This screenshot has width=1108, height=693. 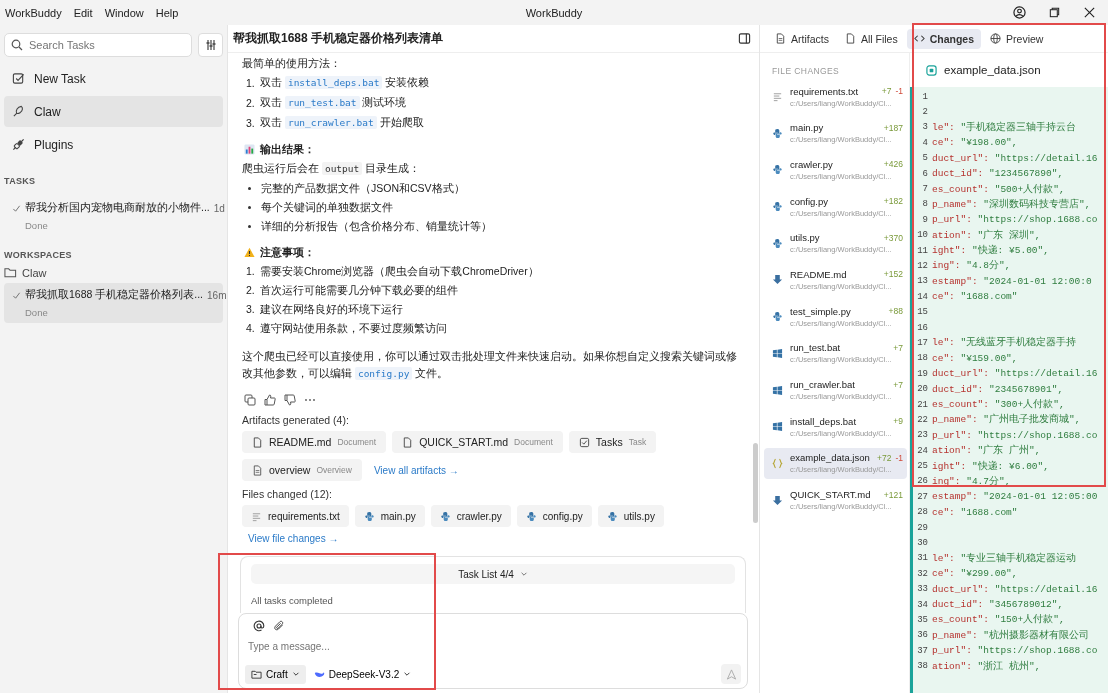 I want to click on claw-icon, so click(x=18, y=111).